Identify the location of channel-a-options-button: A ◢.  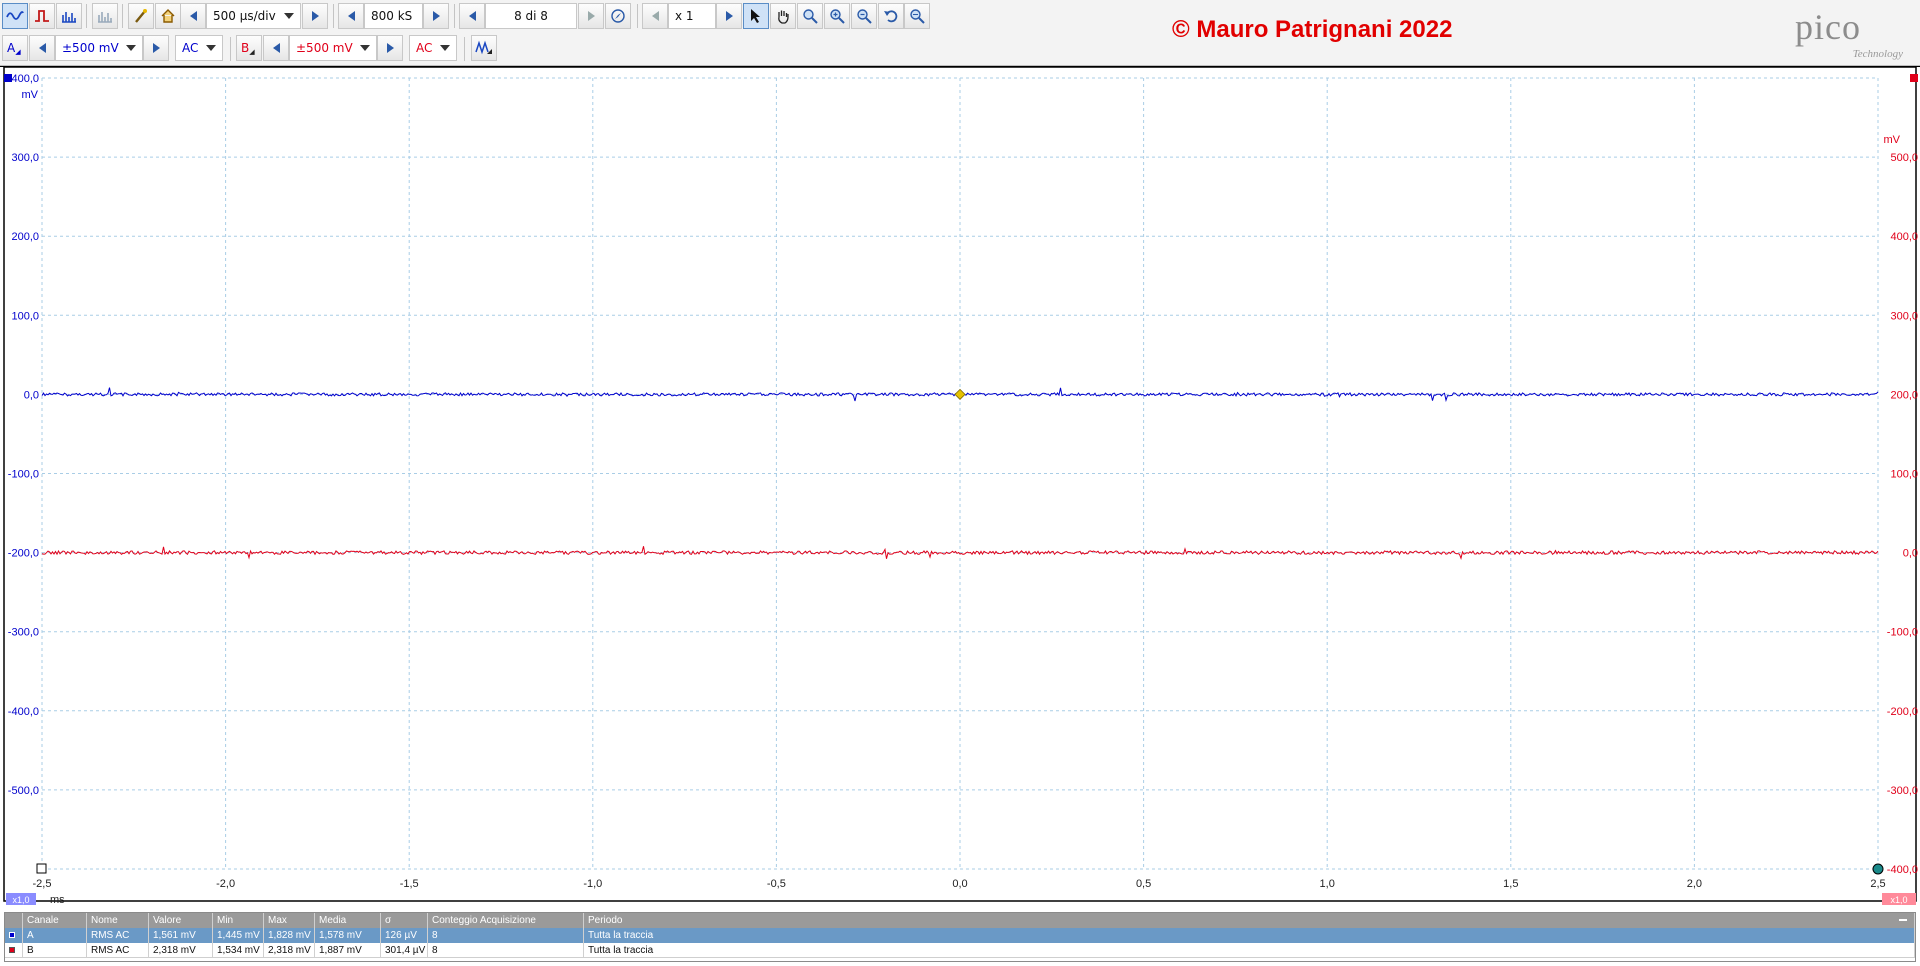
(15, 48).